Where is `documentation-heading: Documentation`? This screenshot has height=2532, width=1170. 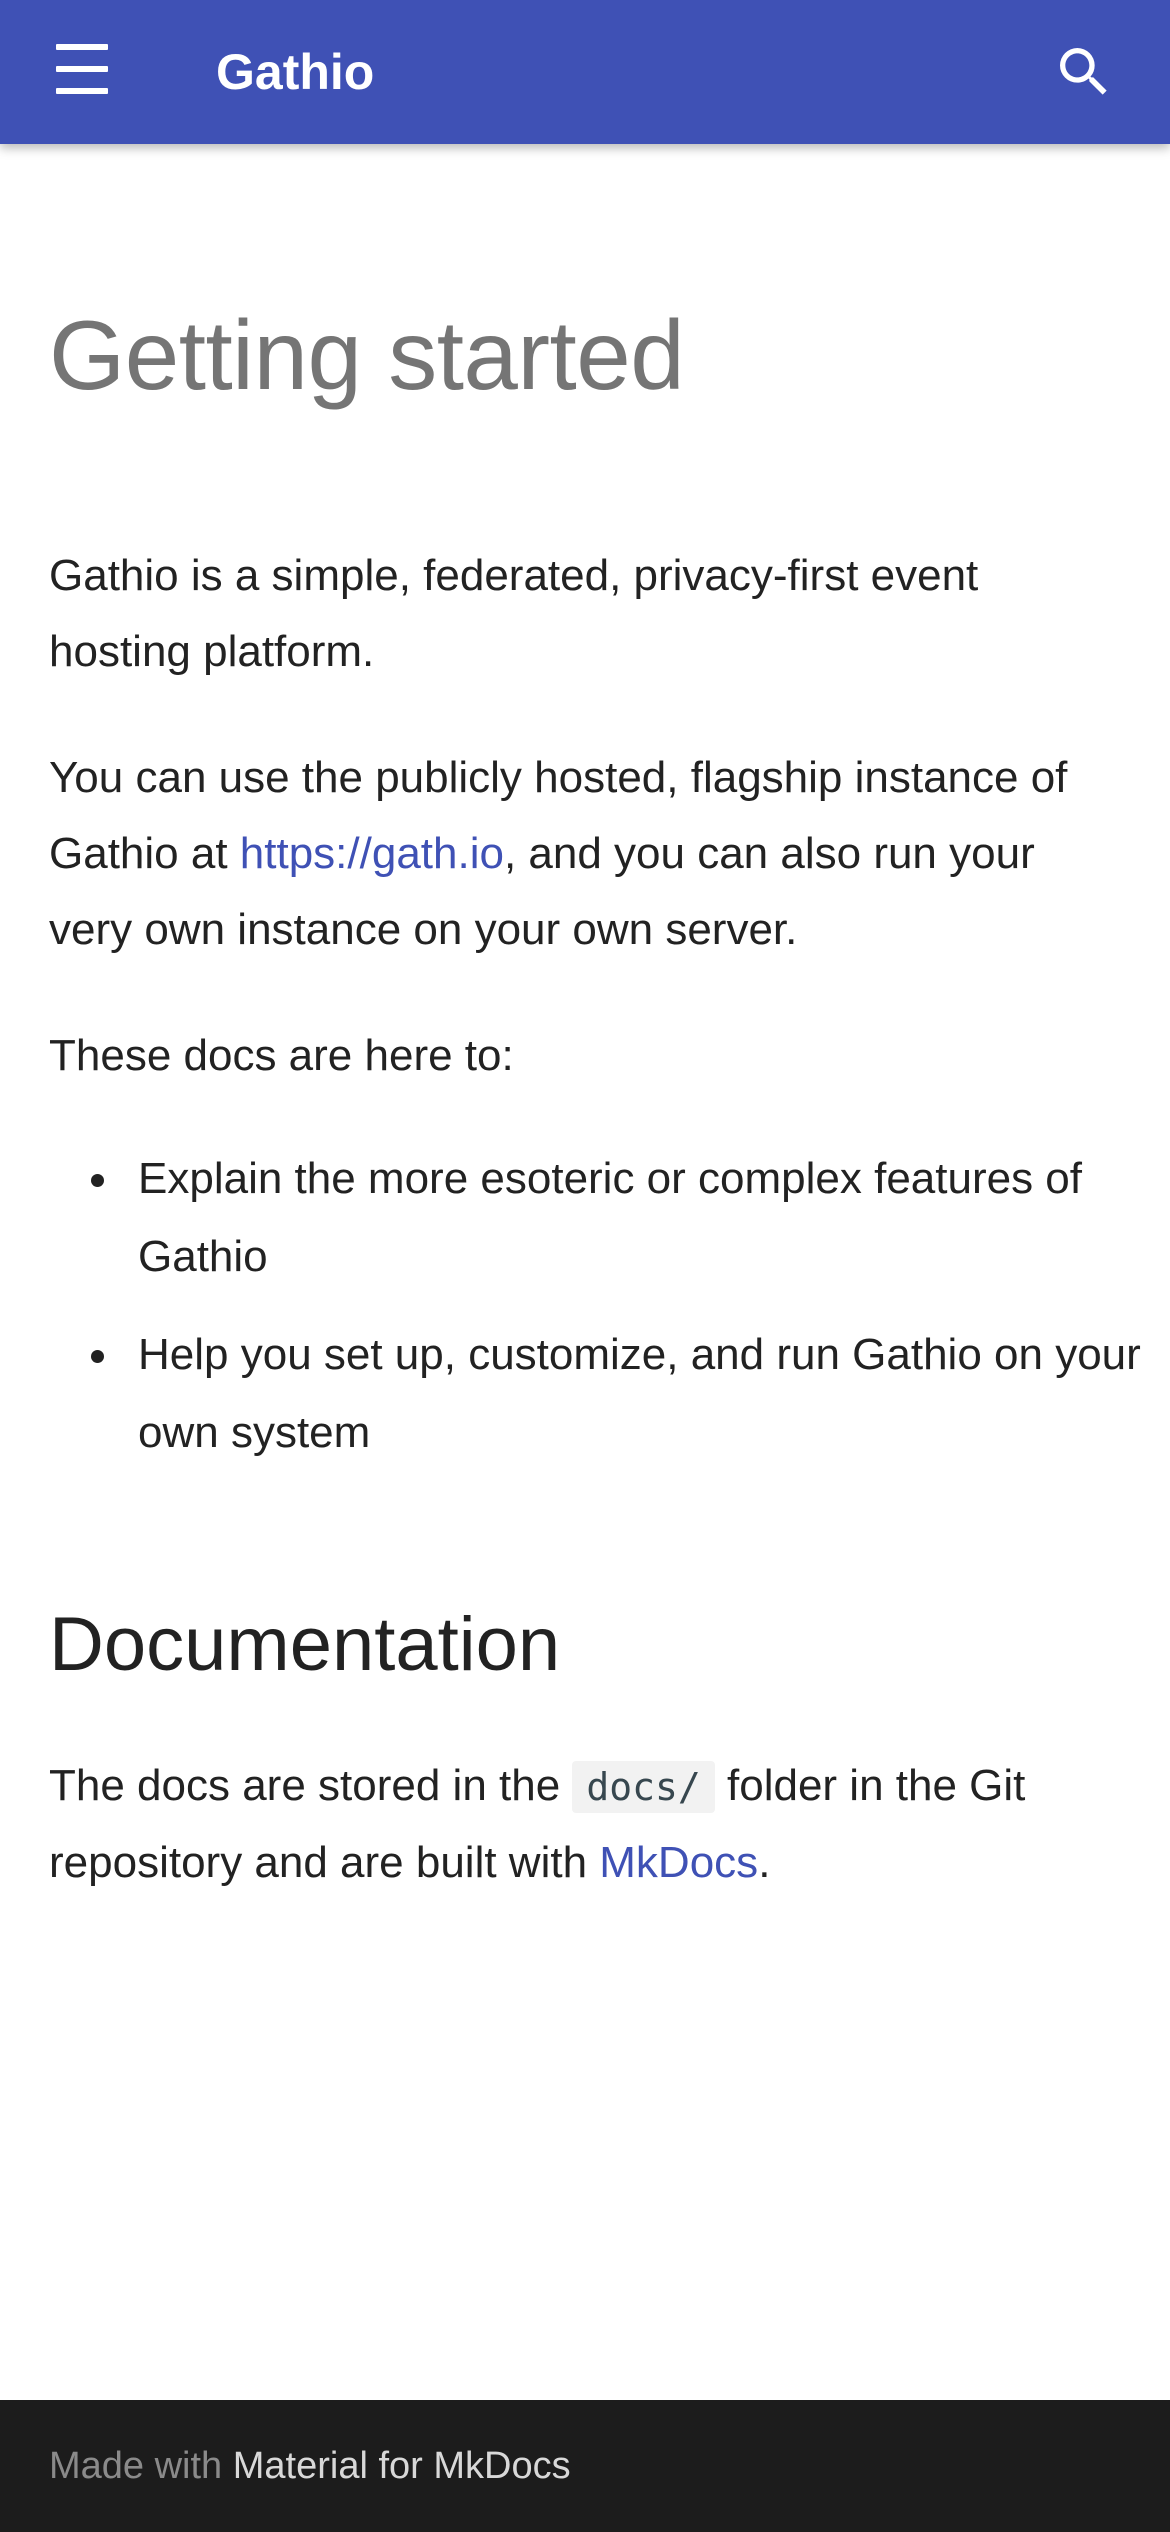 documentation-heading: Documentation is located at coordinates (305, 1644).